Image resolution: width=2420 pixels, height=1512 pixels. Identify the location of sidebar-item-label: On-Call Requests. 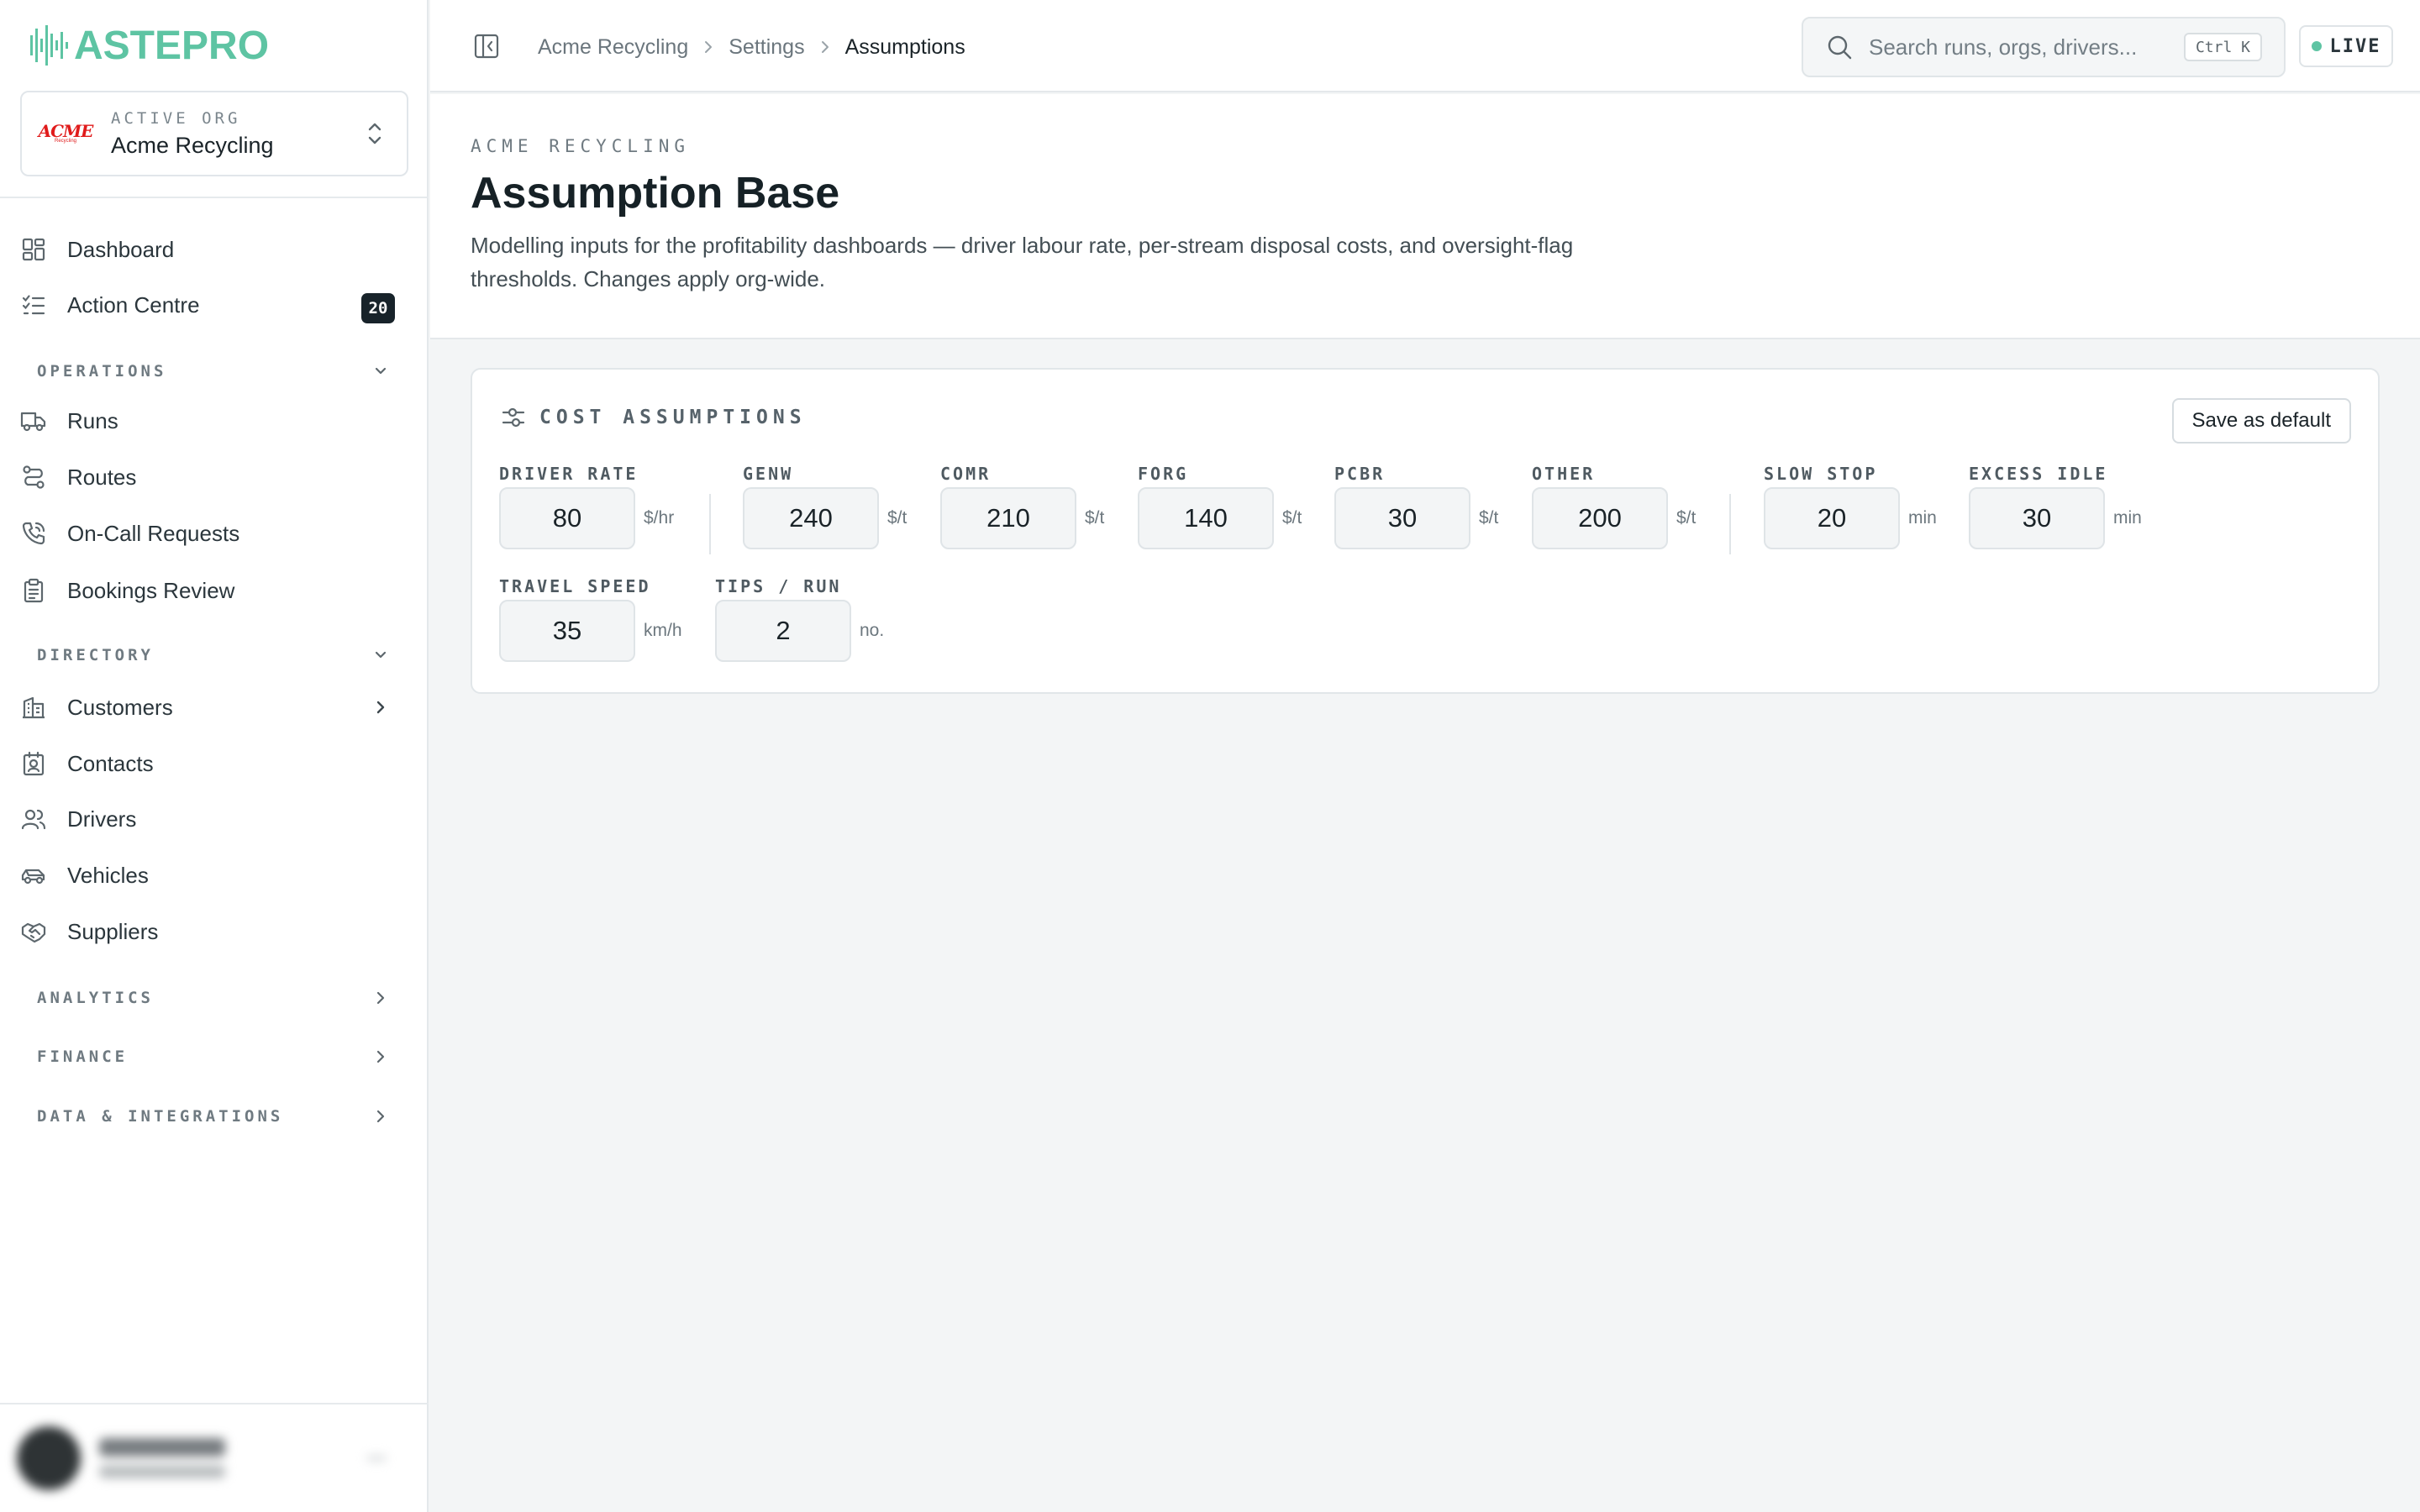
(153, 533).